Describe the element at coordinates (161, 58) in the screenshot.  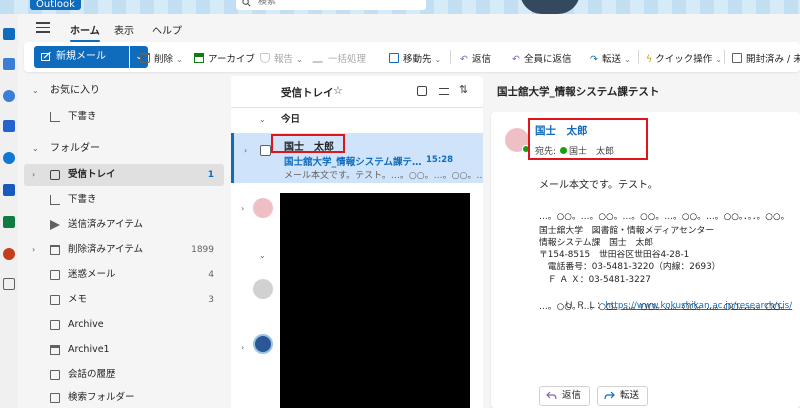
I see `delete-button: 削除 ⌄` at that location.